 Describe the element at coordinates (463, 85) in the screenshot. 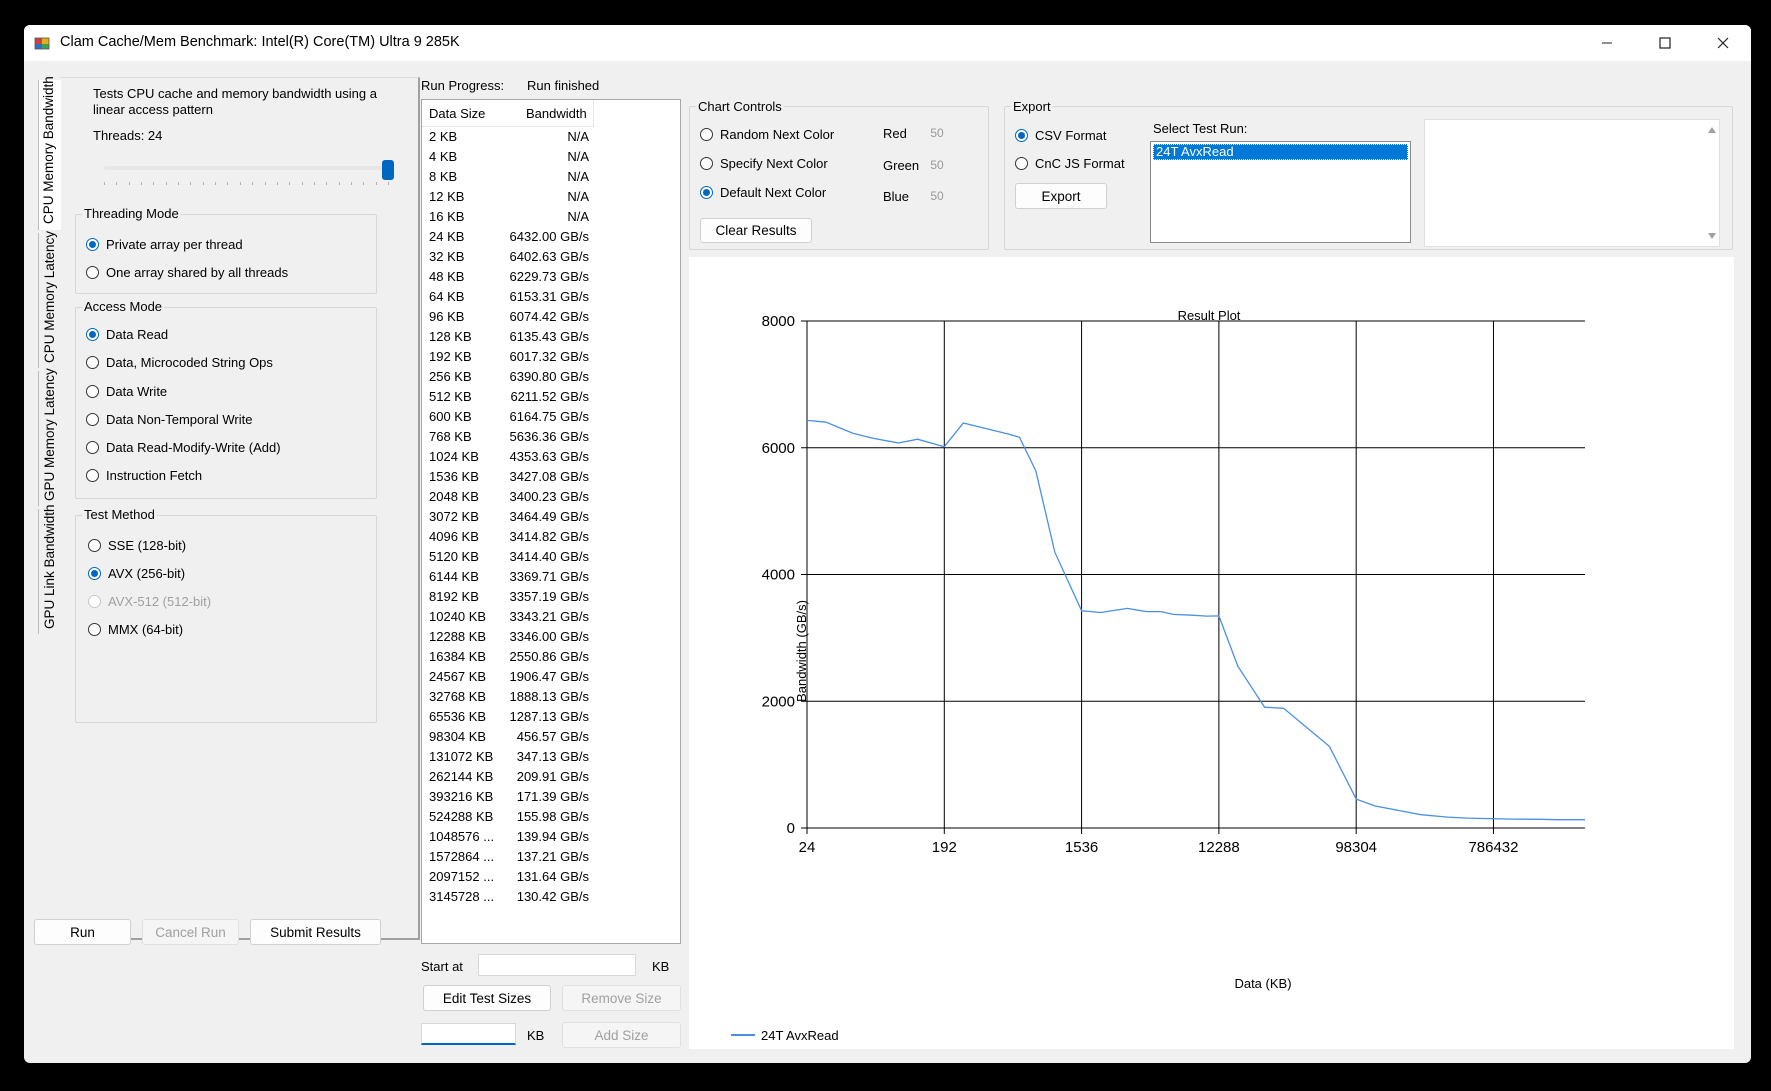

I see `run-progress-label: Run Progress:` at that location.